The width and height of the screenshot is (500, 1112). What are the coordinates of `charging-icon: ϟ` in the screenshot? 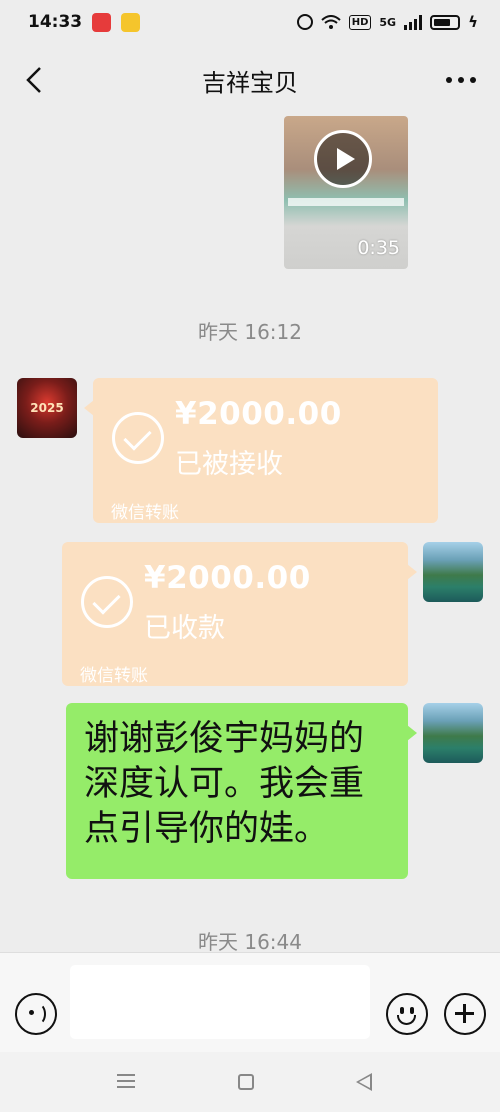 It's located at (473, 22).